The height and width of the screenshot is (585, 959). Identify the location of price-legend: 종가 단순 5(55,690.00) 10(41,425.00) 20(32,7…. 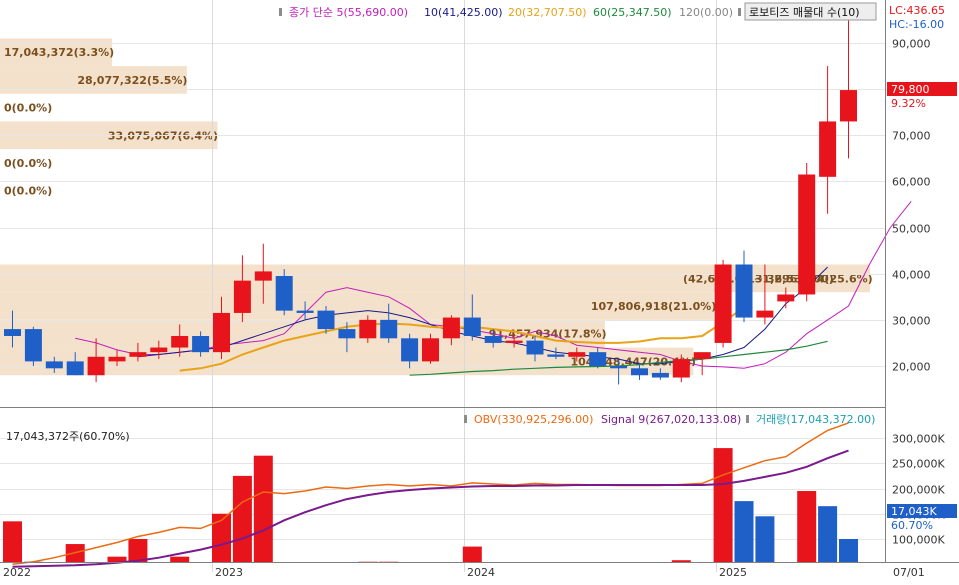
(577, 11).